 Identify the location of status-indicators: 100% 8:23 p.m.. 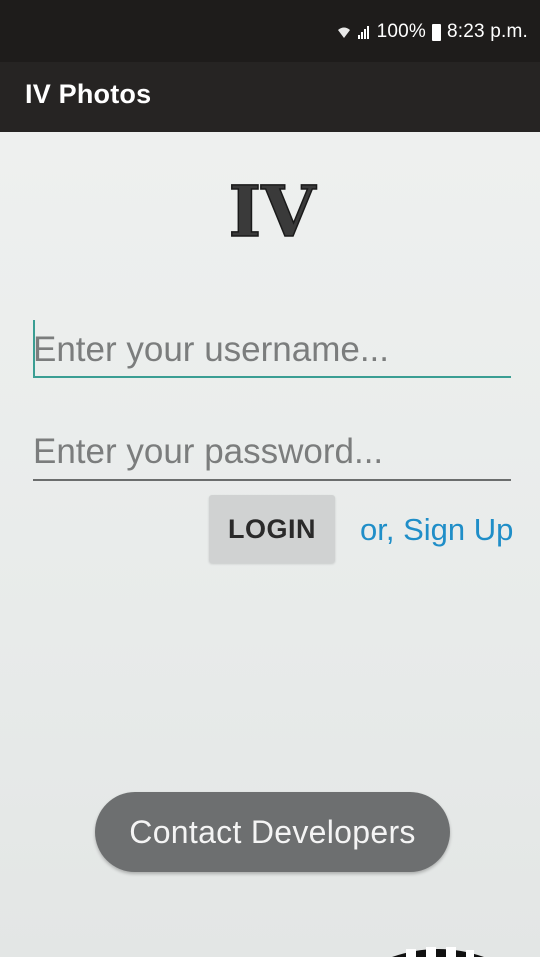
(432, 32).